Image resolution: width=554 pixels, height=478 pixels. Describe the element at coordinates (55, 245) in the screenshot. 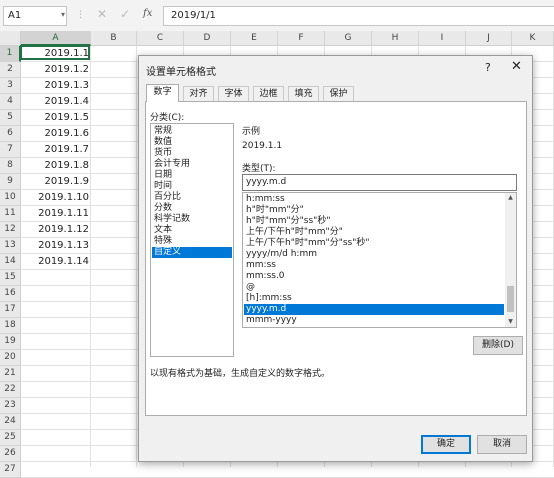

I see `cell-a13: 2019.1.13` at that location.